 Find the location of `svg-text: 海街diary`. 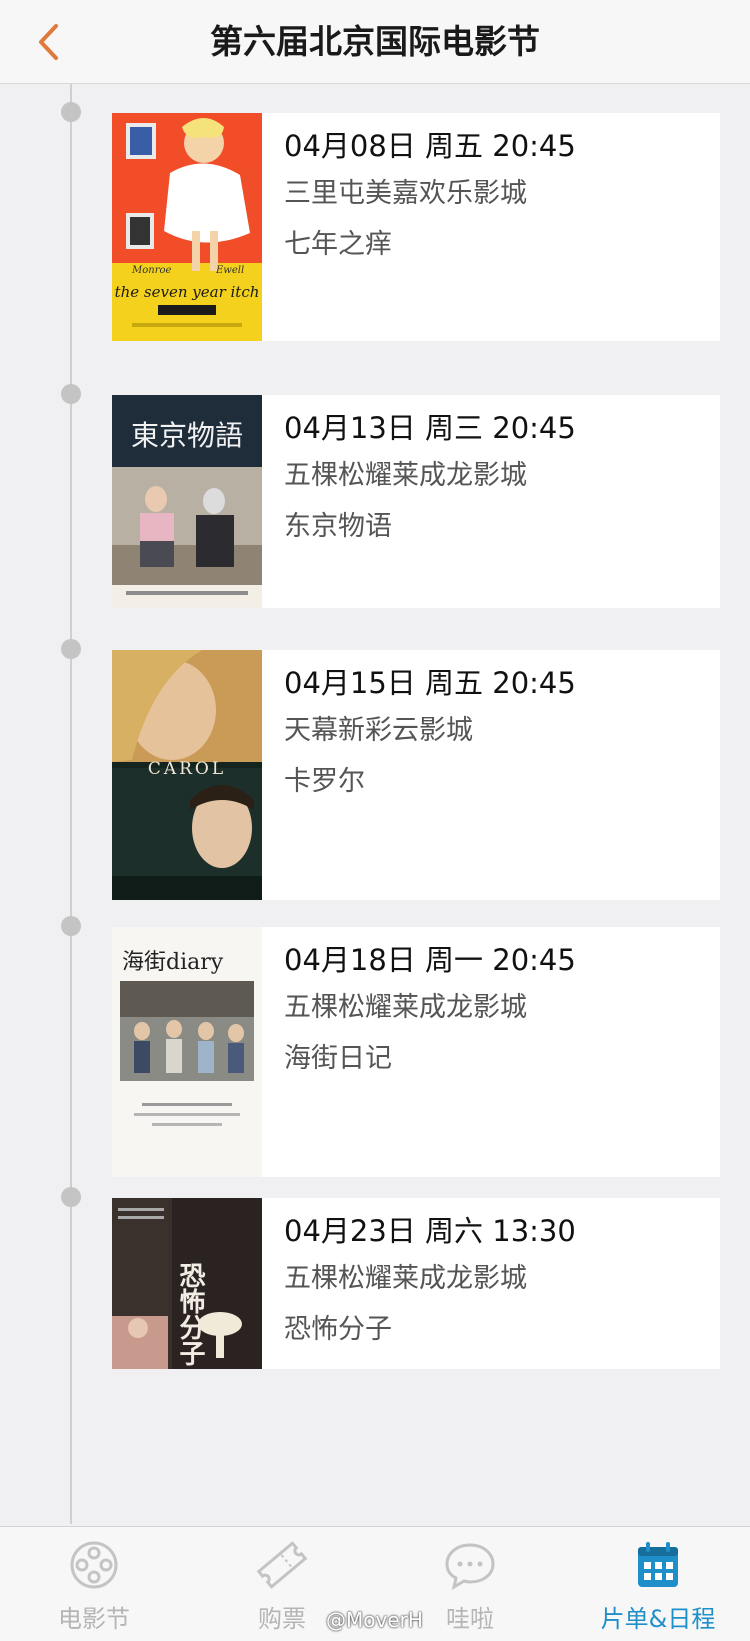

svg-text: 海街diary is located at coordinates (173, 962).